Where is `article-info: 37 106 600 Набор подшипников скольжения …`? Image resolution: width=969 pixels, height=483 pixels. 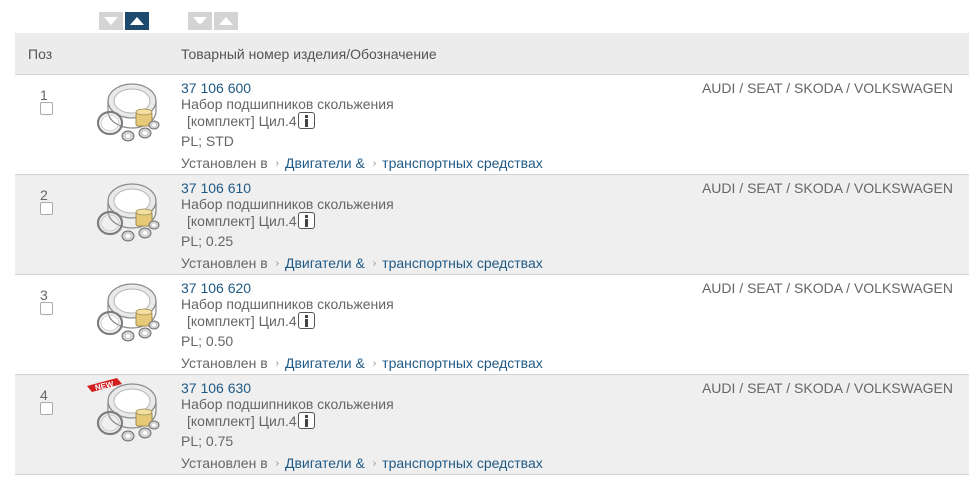
article-info: 37 106 600 Набор подшипников скольжения … is located at coordinates (287, 114).